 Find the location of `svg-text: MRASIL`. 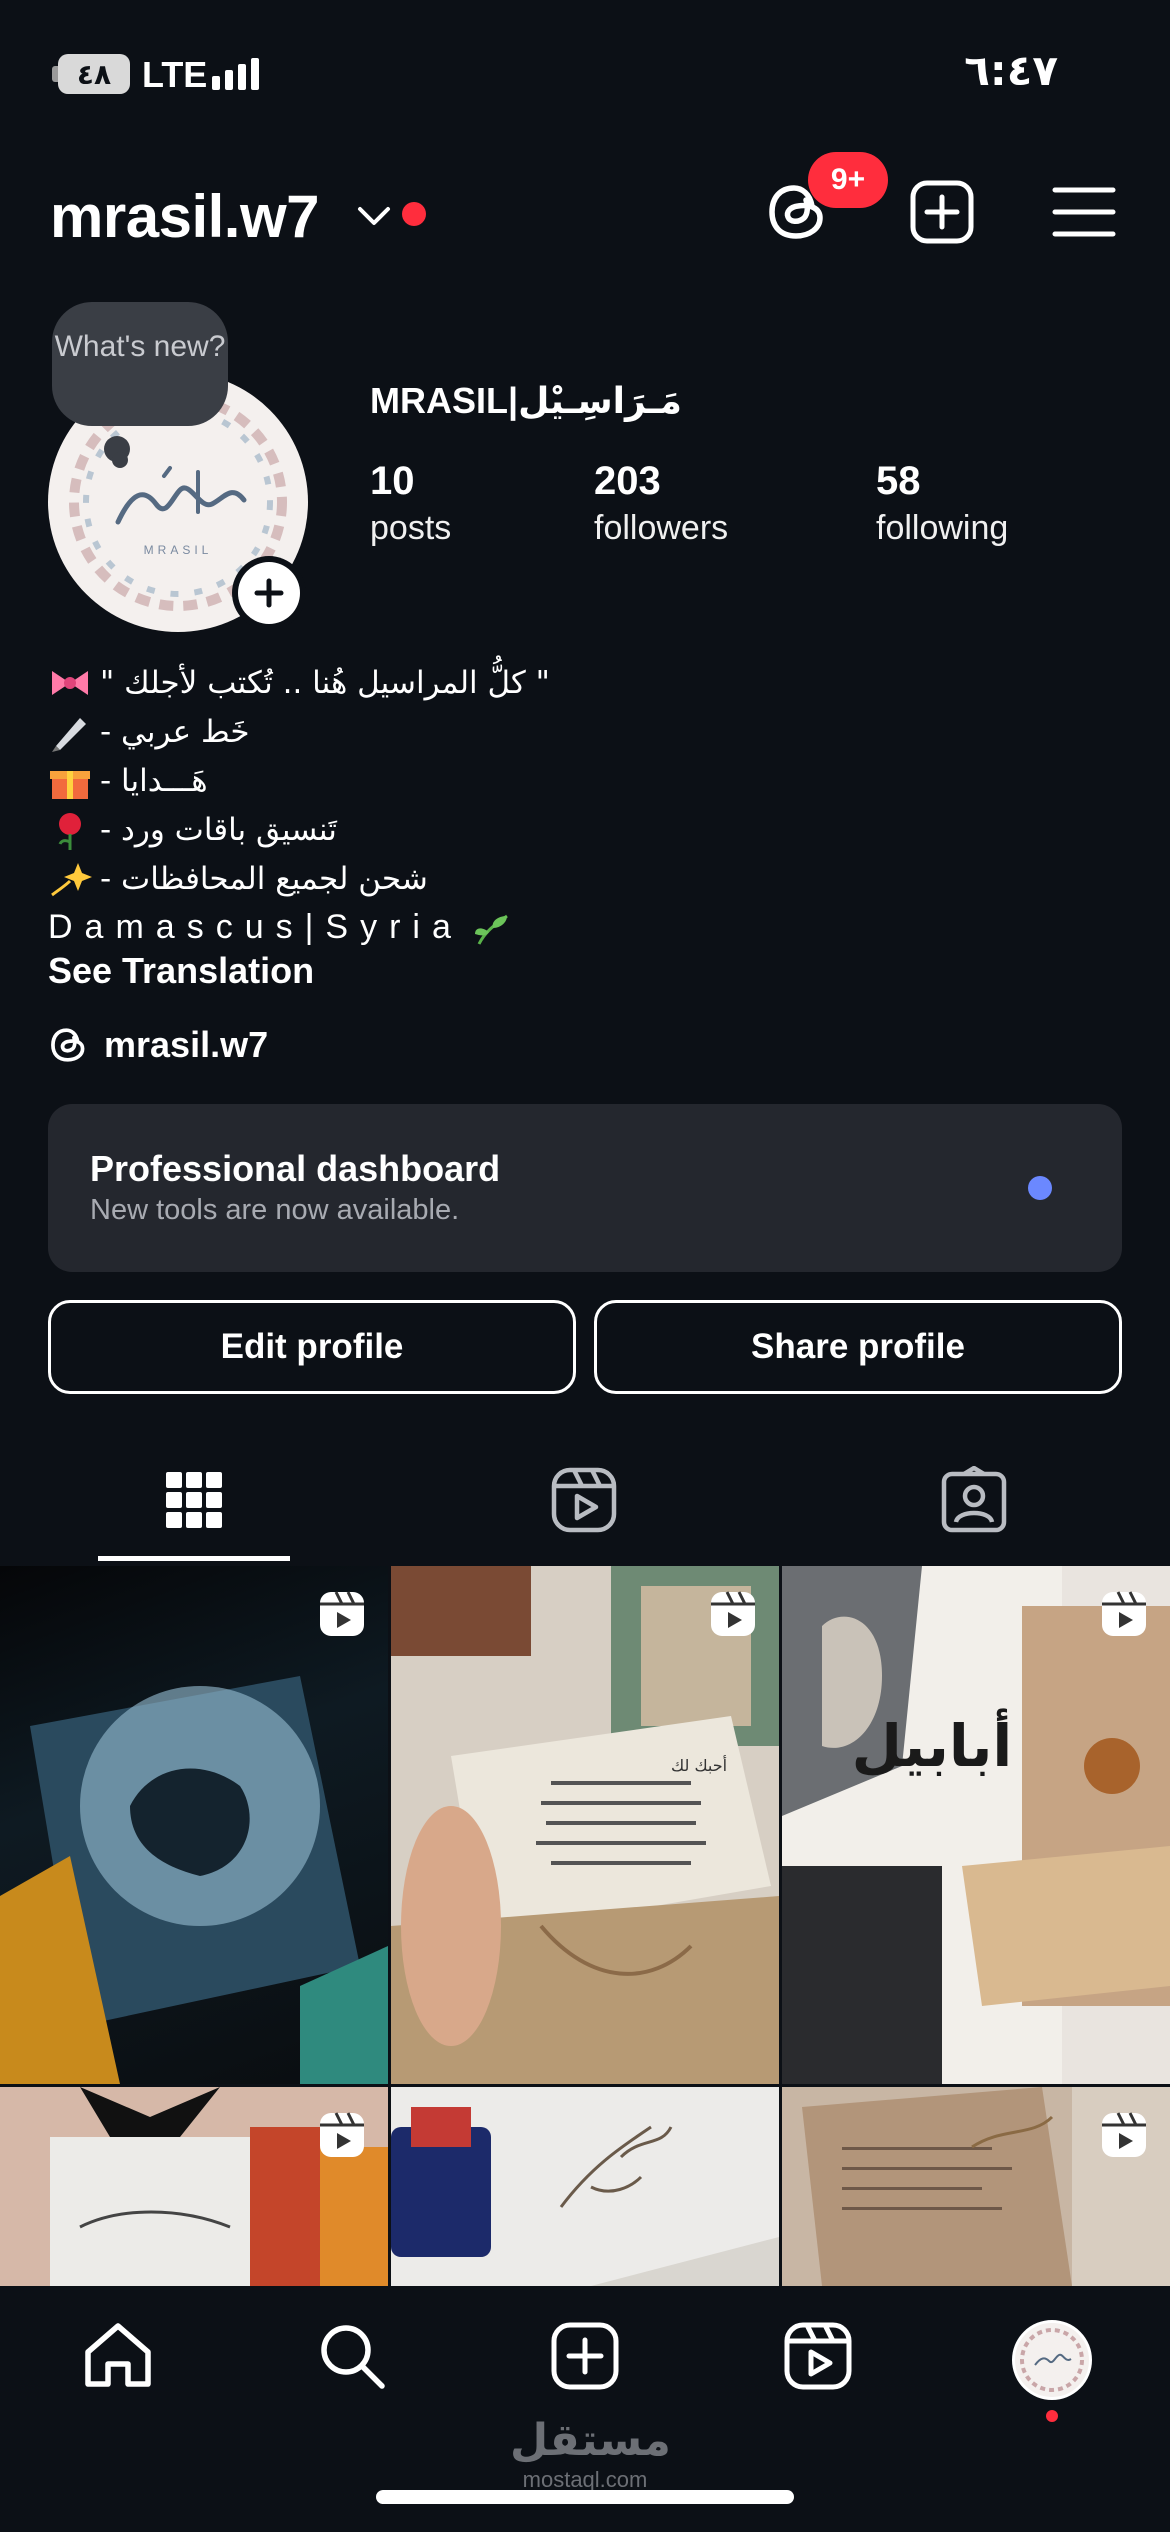

svg-text: MRASIL is located at coordinates (178, 550).